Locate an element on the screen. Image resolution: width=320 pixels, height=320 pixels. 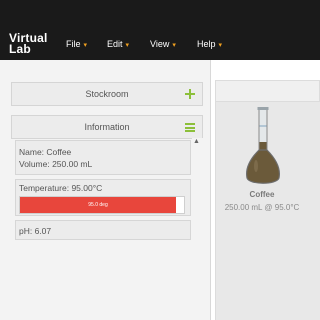
temperature-bar: 95.0 deg is located at coordinates (102, 205).